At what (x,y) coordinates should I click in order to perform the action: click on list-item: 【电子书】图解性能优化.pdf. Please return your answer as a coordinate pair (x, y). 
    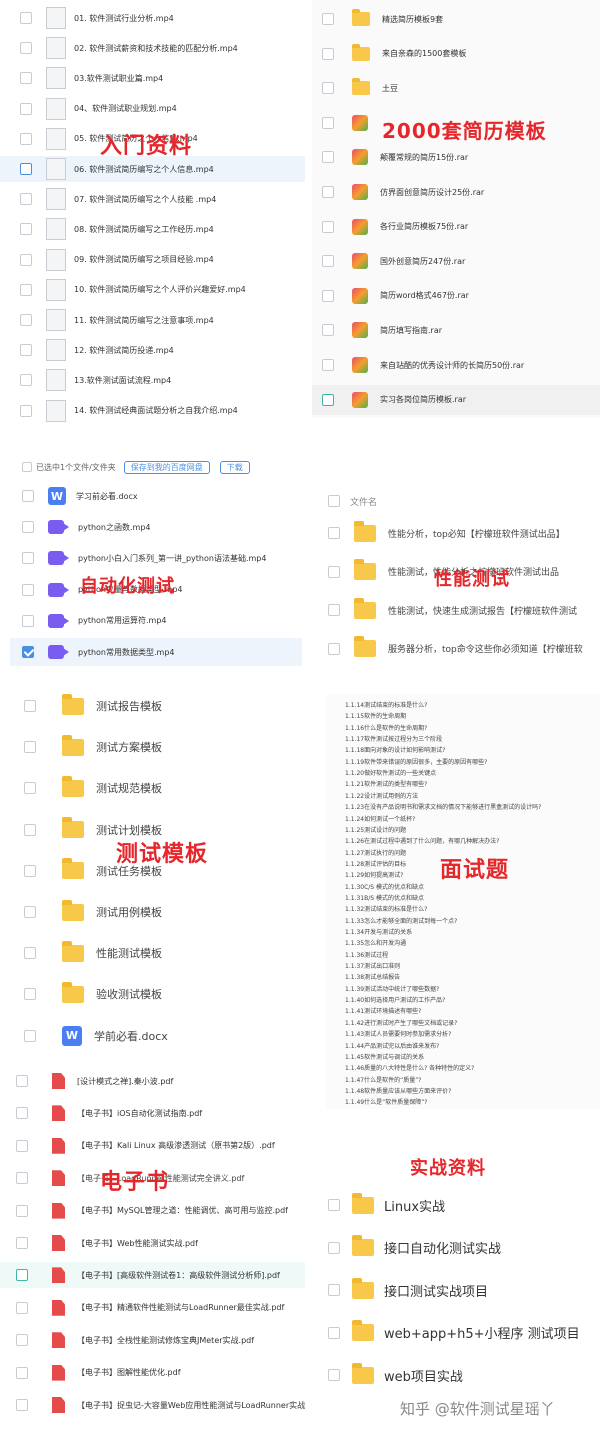
    Looking at the image, I should click on (152, 1373).